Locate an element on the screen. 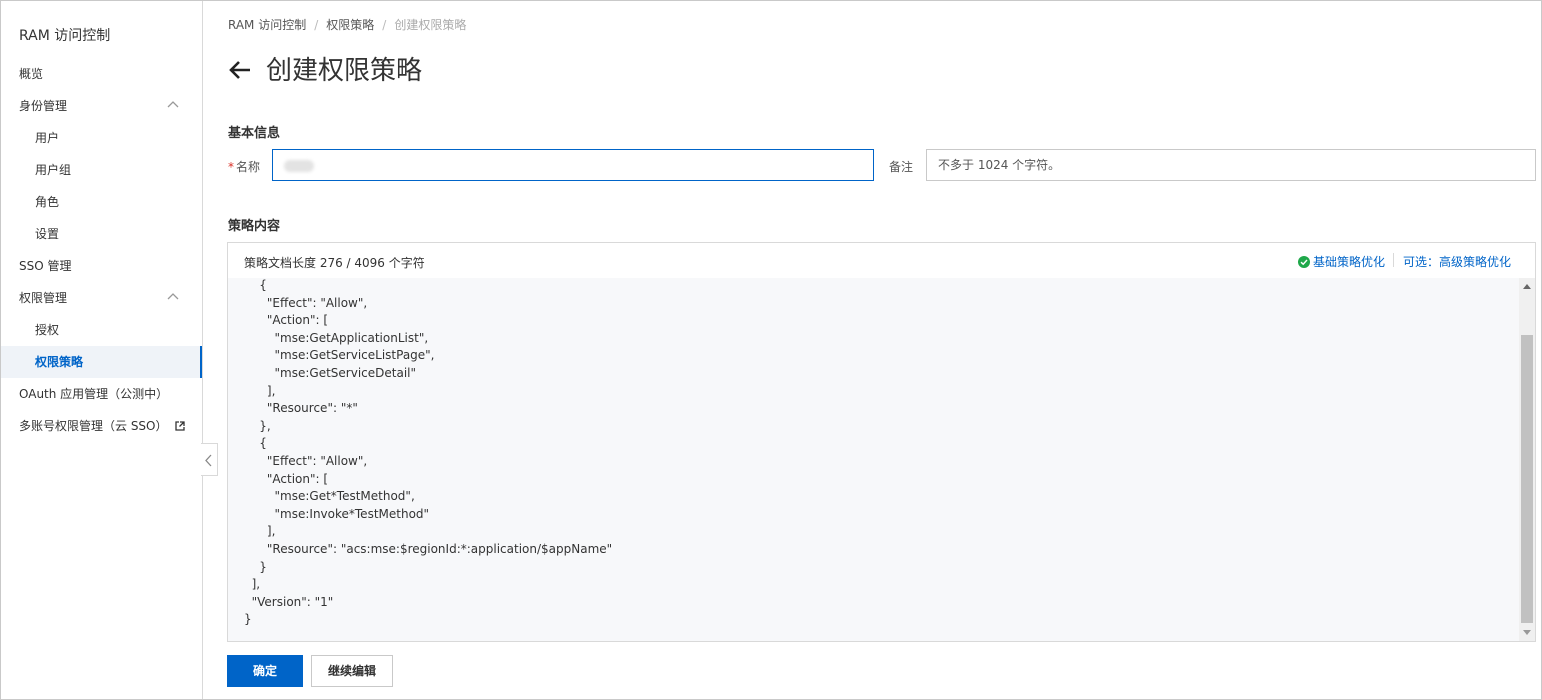 The width and height of the screenshot is (1542, 700). sidebar-item-cloud-sso: 多账号权限管理（云 SSO） is located at coordinates (101, 426).